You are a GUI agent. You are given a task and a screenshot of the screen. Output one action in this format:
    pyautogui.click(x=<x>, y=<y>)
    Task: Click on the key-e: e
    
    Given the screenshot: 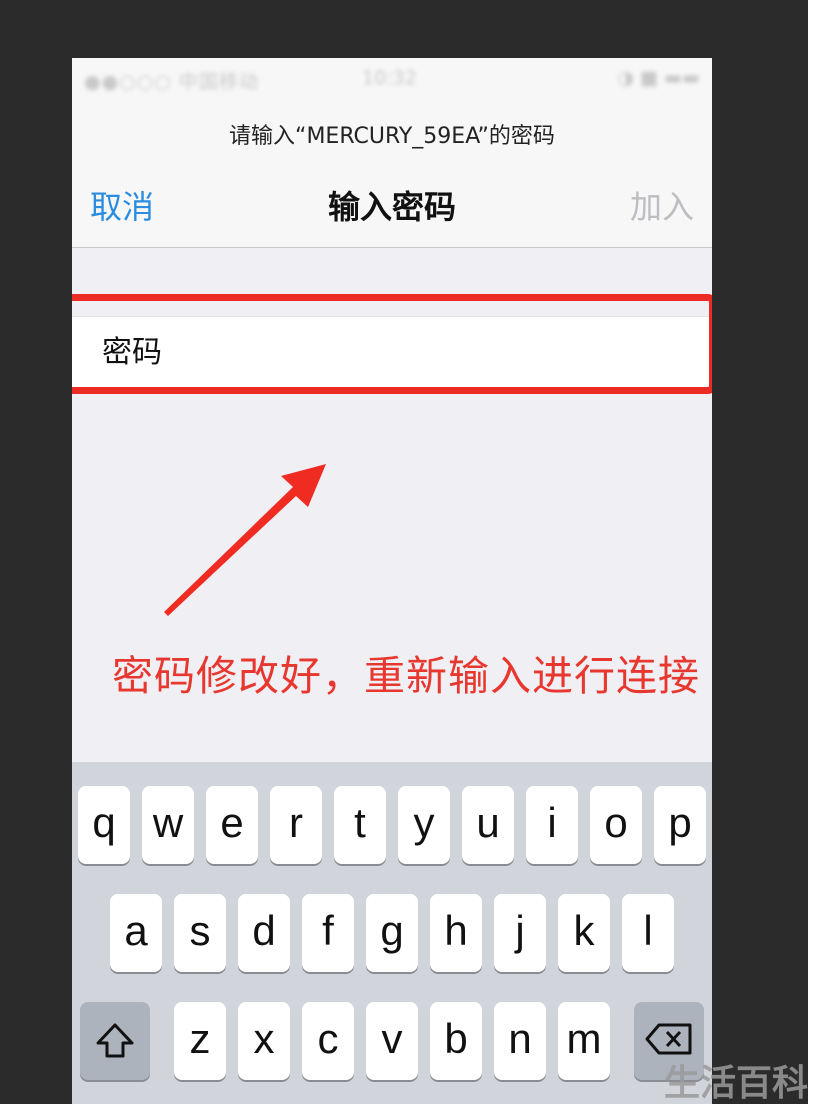 What is the action you would take?
    pyautogui.click(x=232, y=825)
    